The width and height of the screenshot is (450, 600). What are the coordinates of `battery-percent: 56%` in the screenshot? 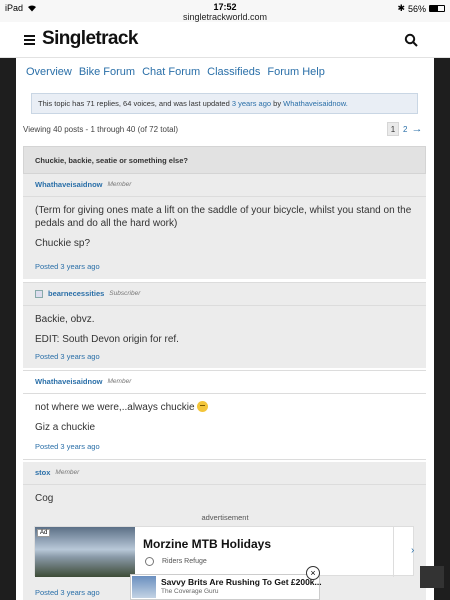 It's located at (416, 8).